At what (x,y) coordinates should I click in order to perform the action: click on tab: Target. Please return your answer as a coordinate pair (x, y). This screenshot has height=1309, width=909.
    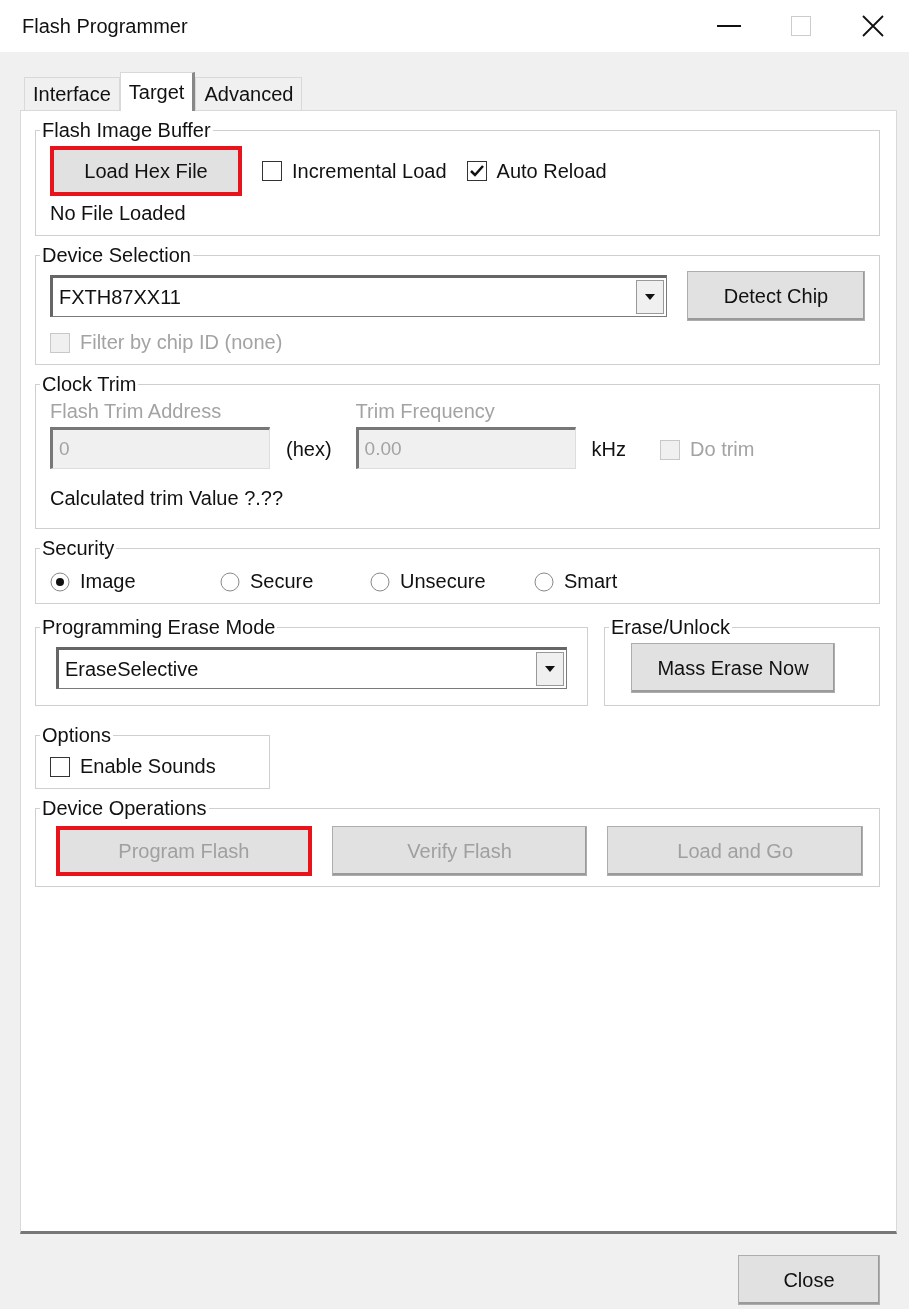
    Looking at the image, I should click on (157, 91).